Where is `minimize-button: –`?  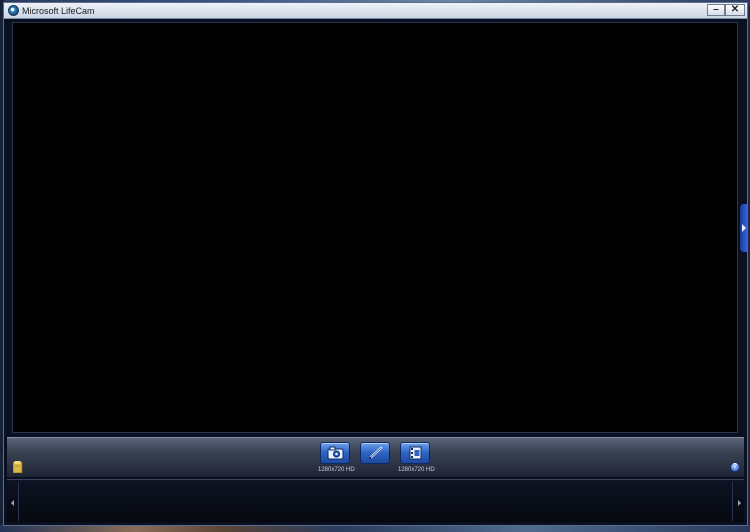 minimize-button: – is located at coordinates (716, 10).